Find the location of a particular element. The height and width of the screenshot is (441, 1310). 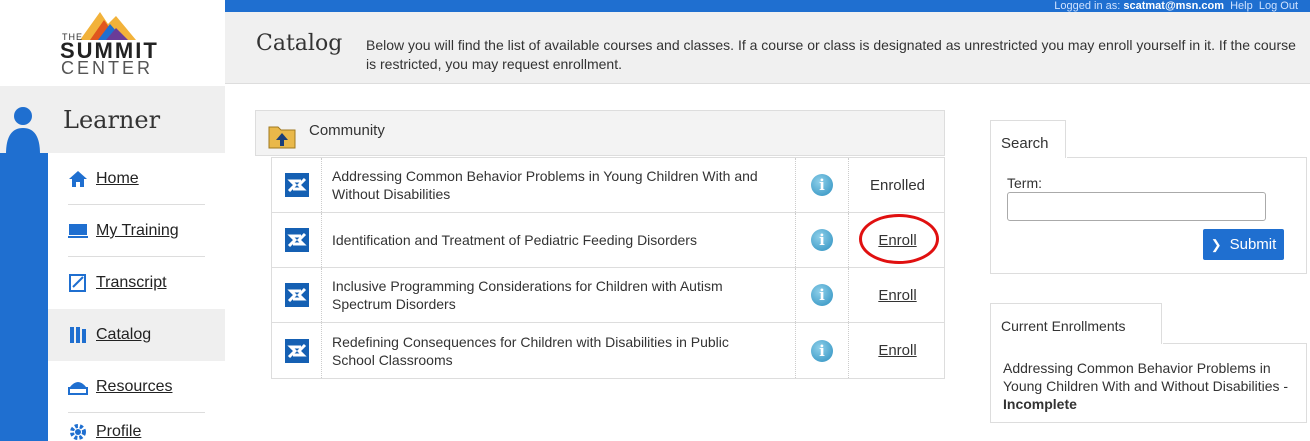

monitor-icon is located at coordinates (78, 231).